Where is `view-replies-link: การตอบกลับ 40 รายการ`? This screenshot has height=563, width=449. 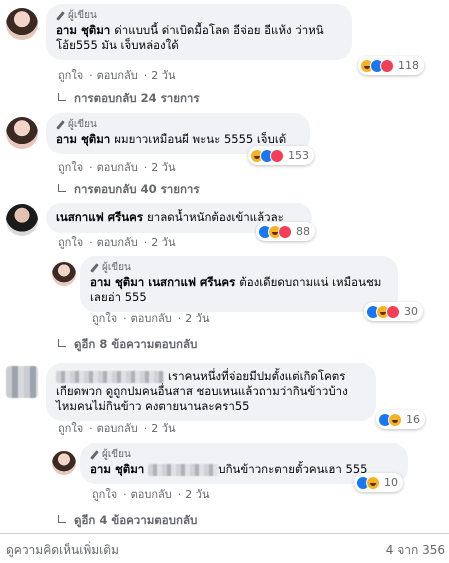
view-replies-link: การตอบกลับ 40 รายการ is located at coordinates (129, 190).